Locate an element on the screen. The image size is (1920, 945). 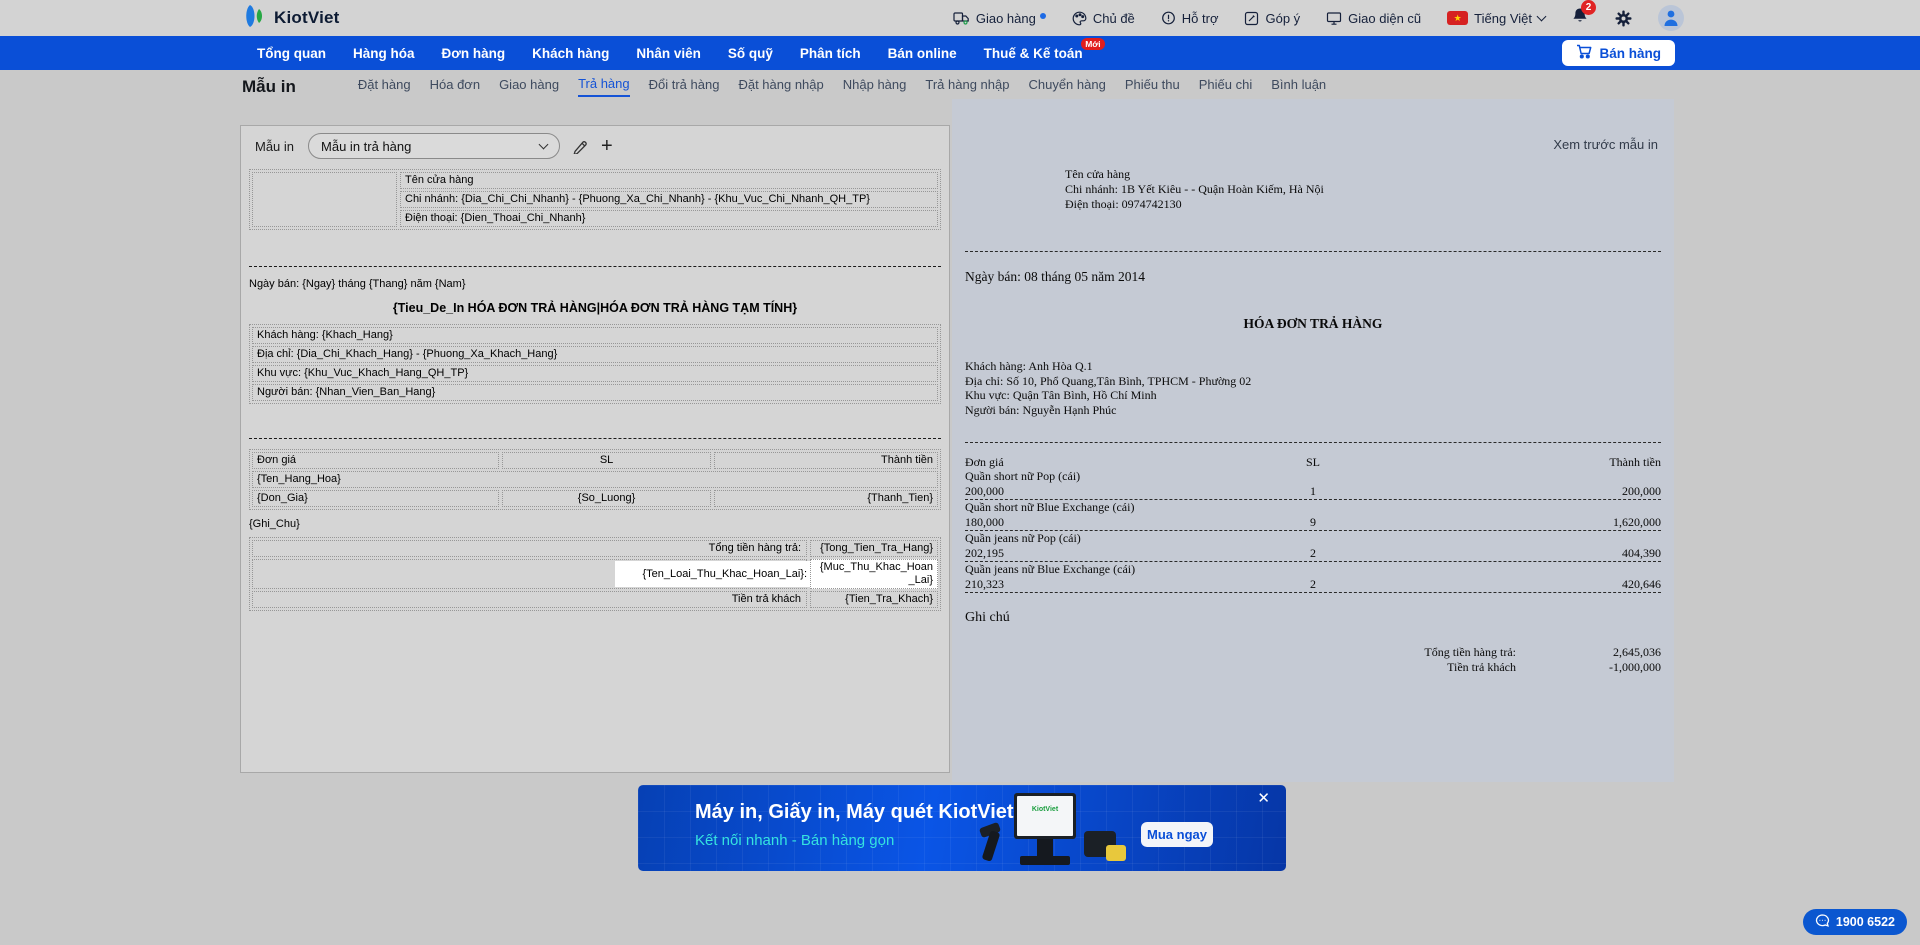
tab-tra-hang-nhap: Trả hàng nhập is located at coordinates (967, 86).